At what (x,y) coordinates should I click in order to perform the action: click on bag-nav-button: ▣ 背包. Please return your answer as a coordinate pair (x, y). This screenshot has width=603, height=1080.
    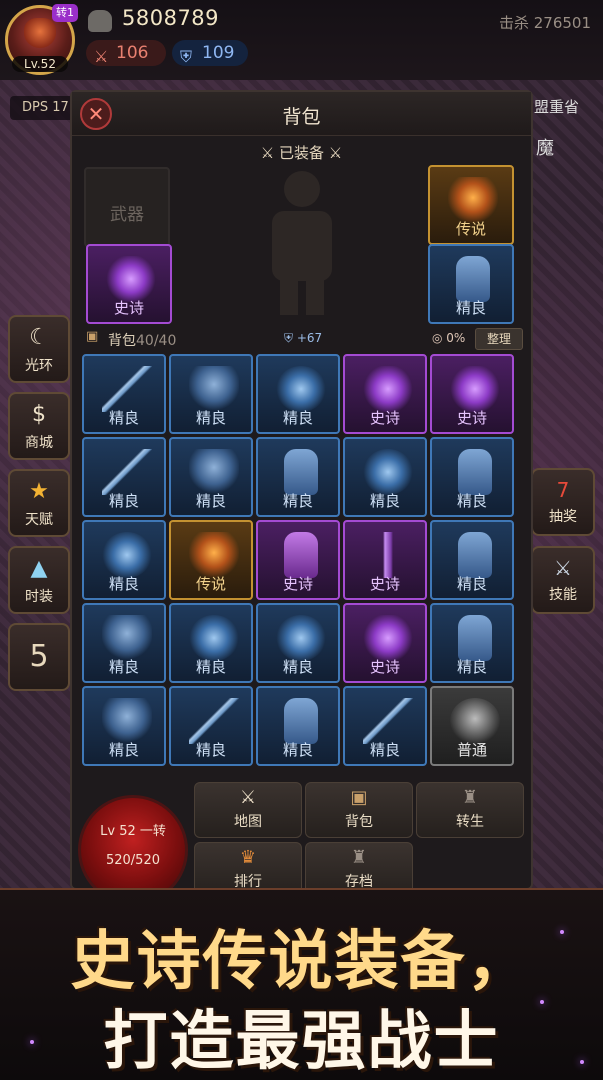
    Looking at the image, I should click on (359, 810).